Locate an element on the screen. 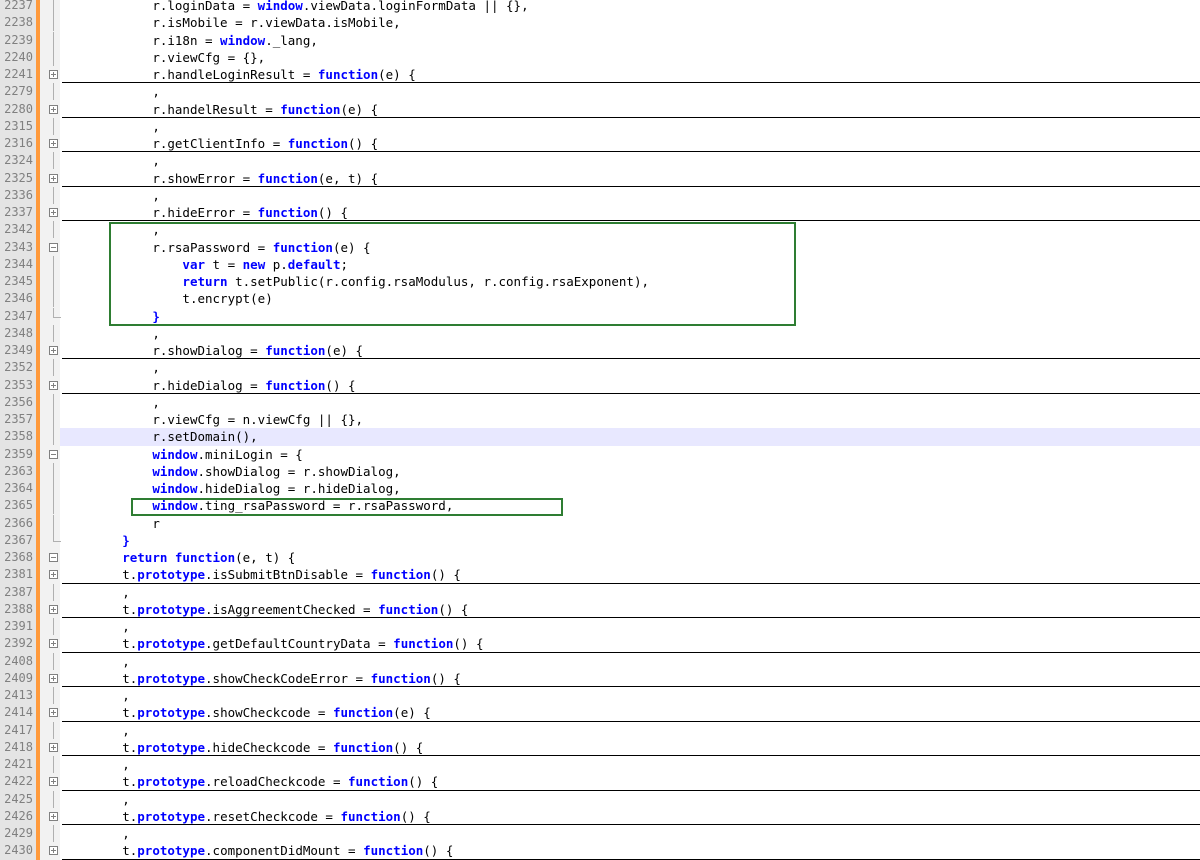 This screenshot has height=860, width=1200. code-line: 2413 , is located at coordinates (600, 695).